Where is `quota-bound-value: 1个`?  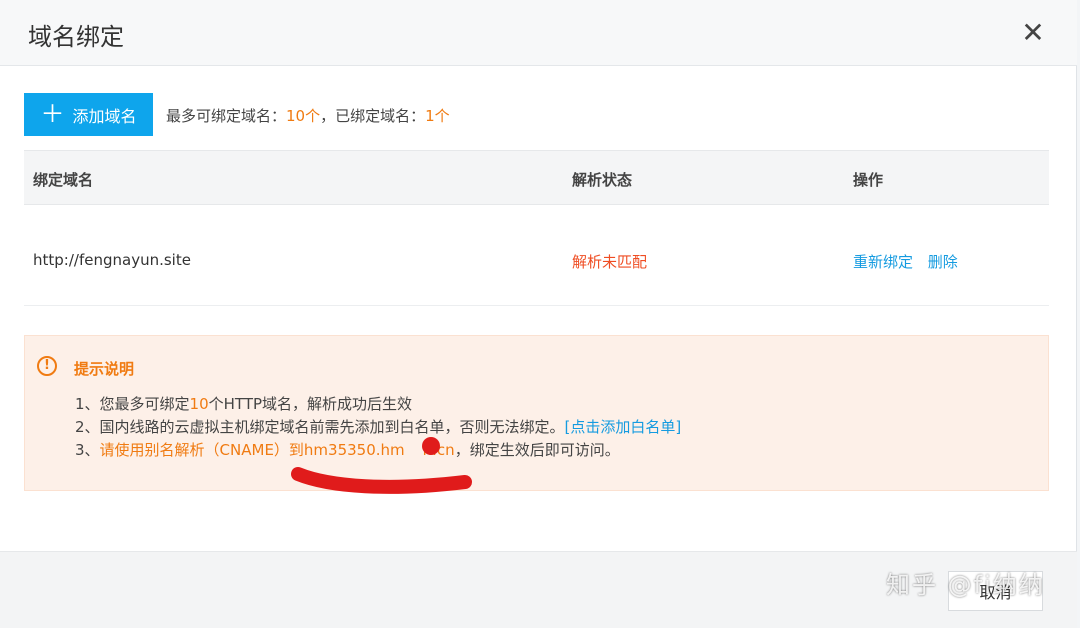
quota-bound-value: 1个 is located at coordinates (437, 116).